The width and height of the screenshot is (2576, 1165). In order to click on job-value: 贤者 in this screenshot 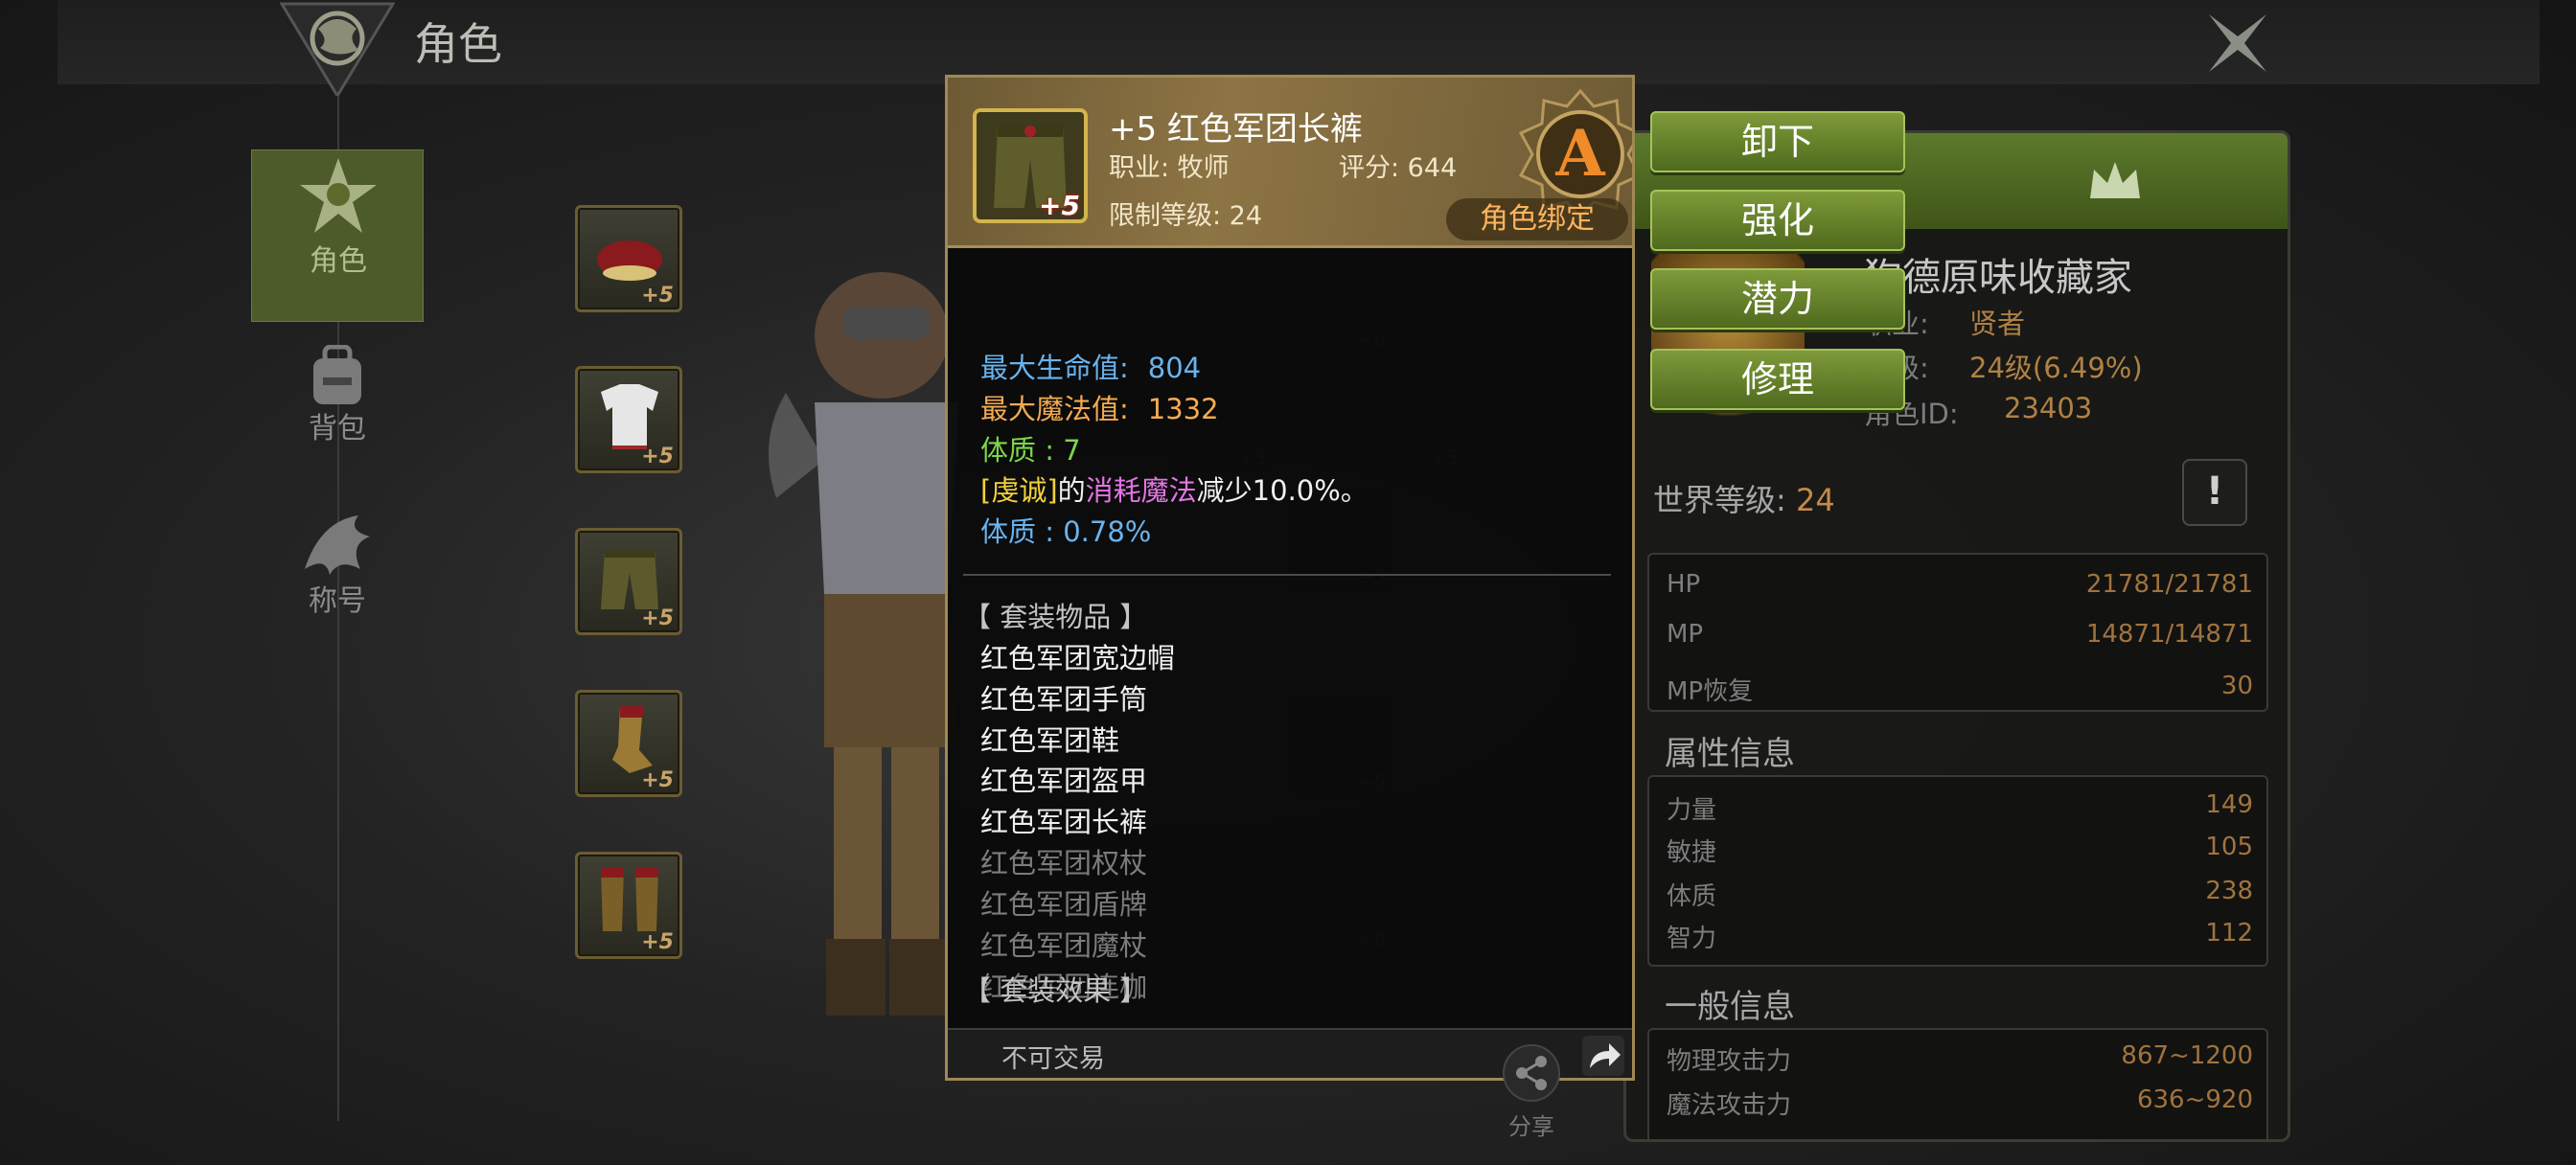, I will do `click(1997, 324)`.